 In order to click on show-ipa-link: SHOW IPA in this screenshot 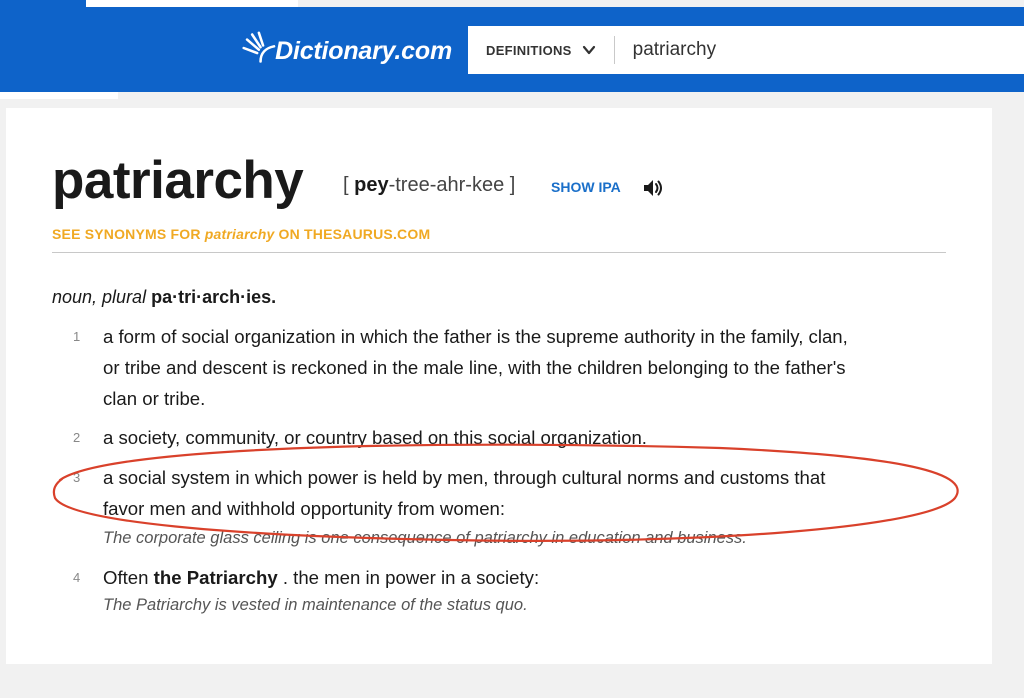, I will do `click(586, 187)`.